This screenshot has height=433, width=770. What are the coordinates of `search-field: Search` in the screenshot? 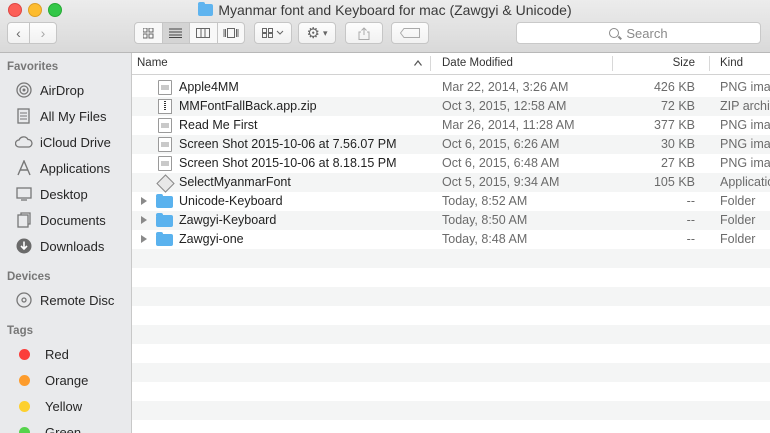 It's located at (638, 33).